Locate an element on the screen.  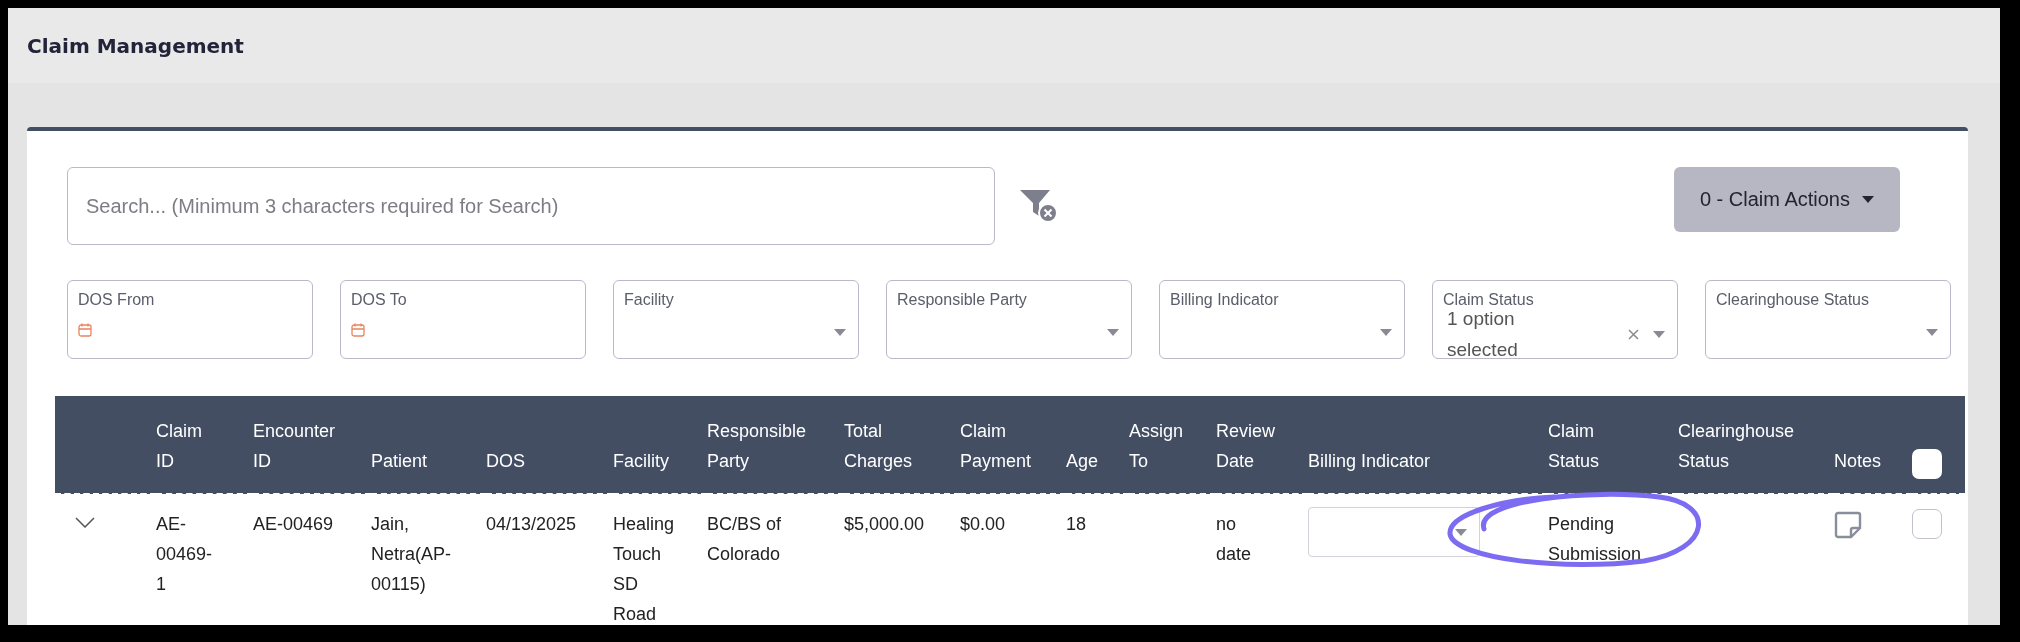
table-cell: AE-00469 is located at coordinates (312, 559).